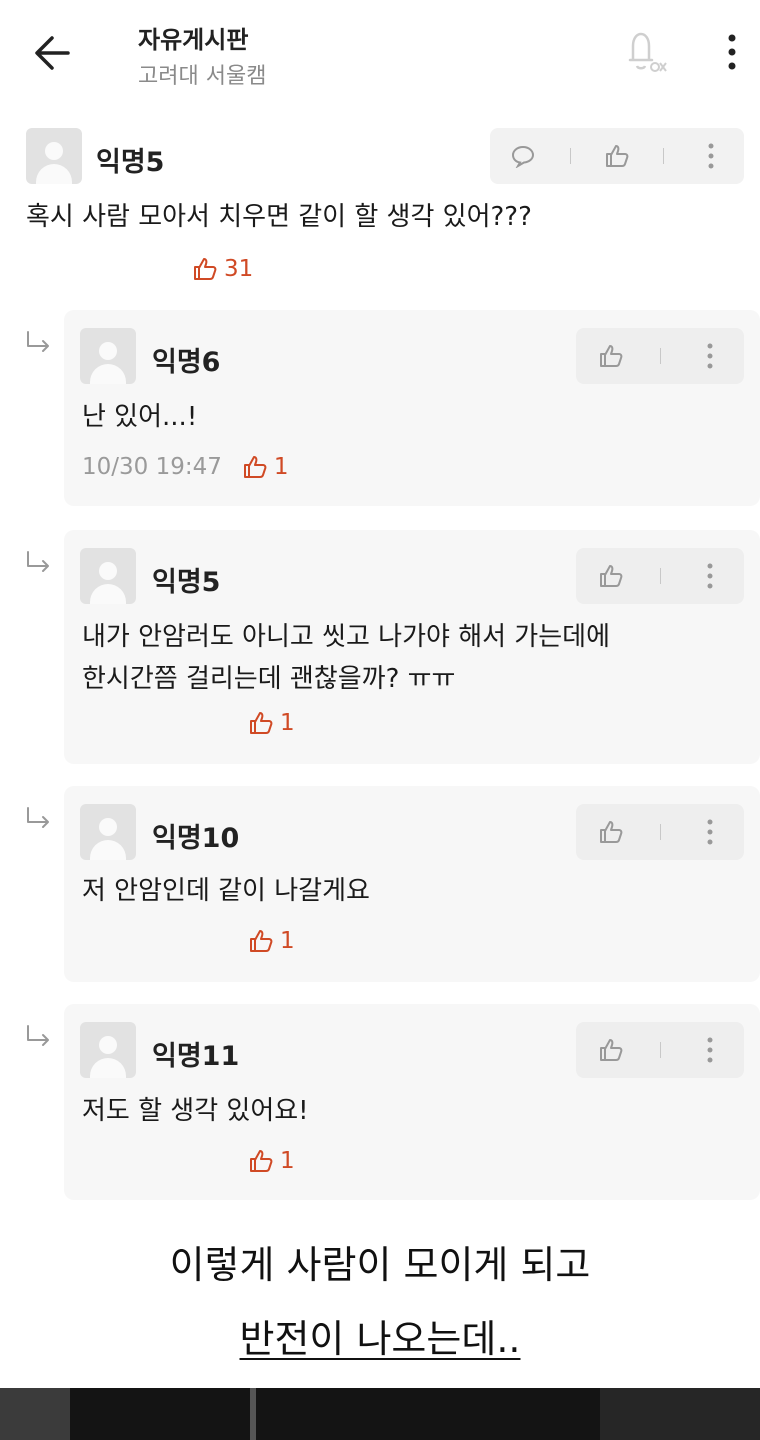  I want to click on campus-subtitle: 고려대 서울캠, so click(202, 76).